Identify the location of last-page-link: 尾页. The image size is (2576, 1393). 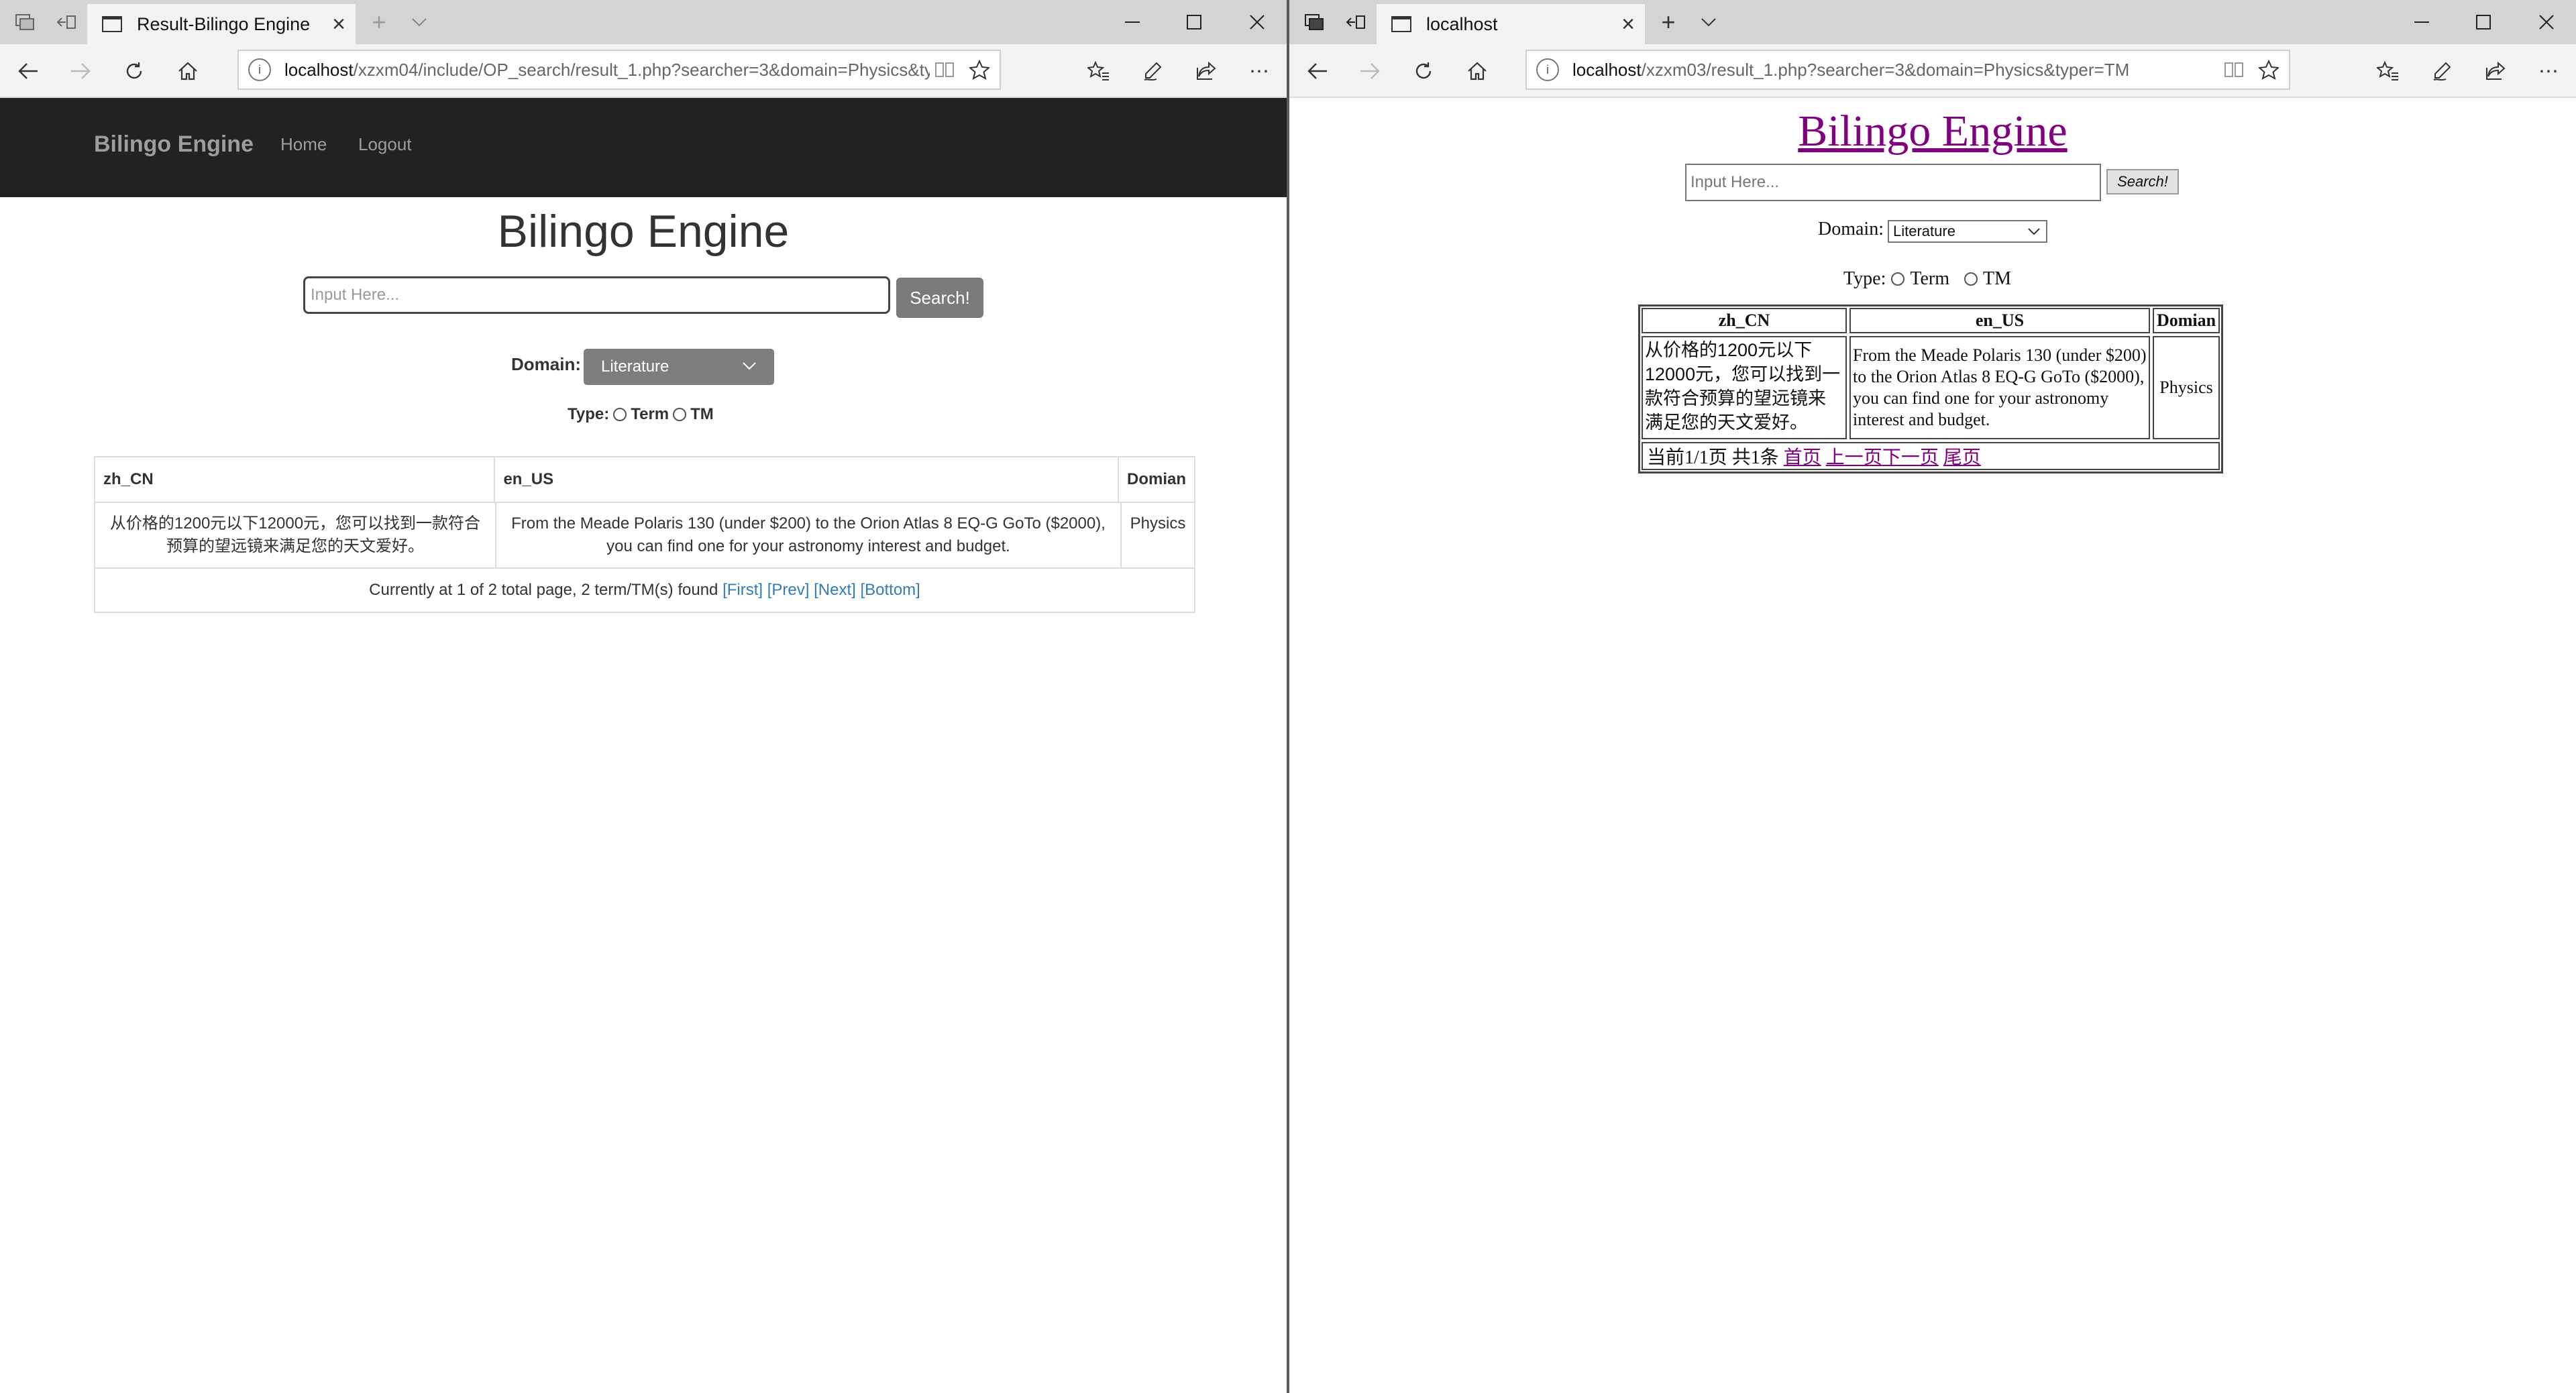
(1962, 456).